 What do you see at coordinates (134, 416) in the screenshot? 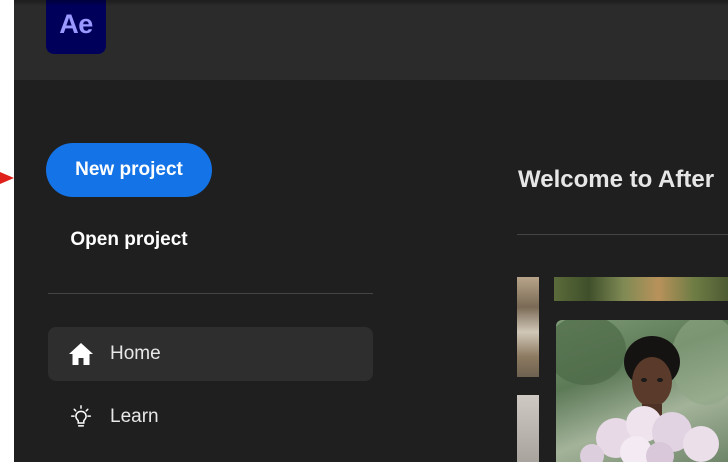
I see `sidebar-item-label: Learn` at bounding box center [134, 416].